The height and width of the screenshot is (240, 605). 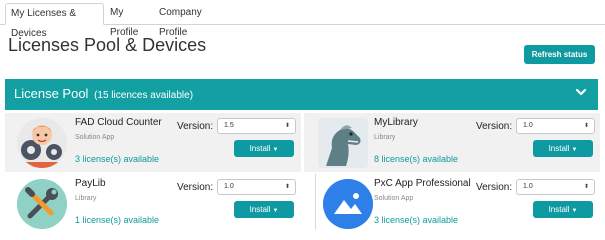 I want to click on tab-company-profile: Company Profile, so click(x=190, y=20).